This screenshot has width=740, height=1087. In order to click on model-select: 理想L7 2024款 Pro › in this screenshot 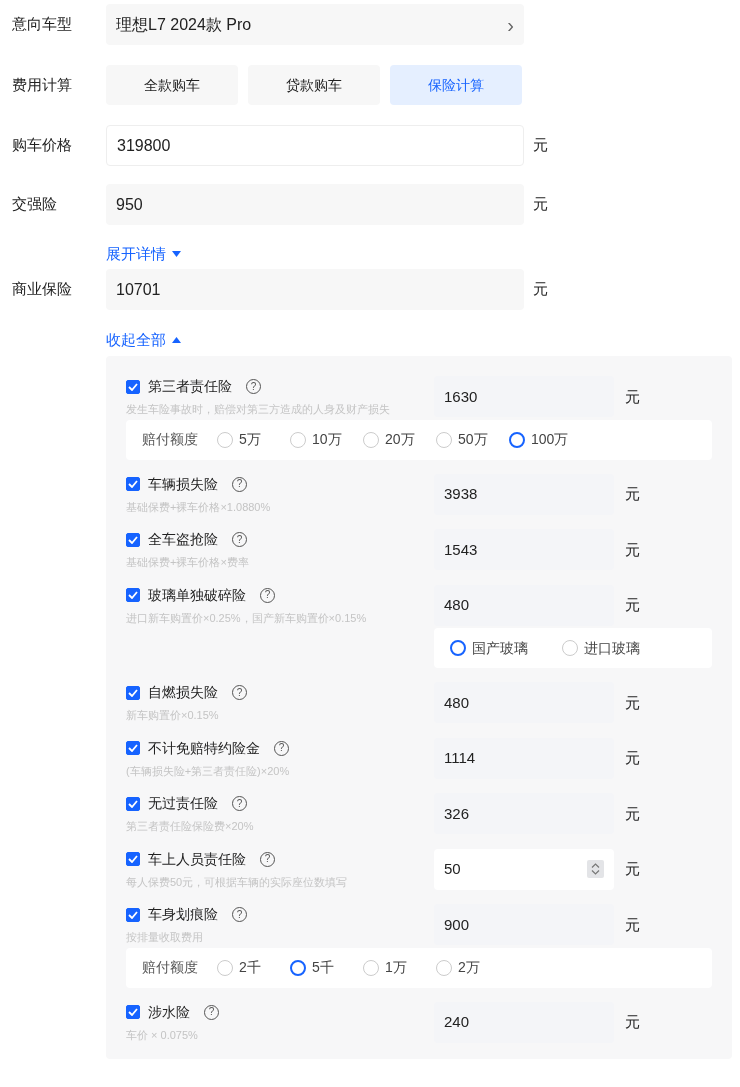, I will do `click(315, 24)`.